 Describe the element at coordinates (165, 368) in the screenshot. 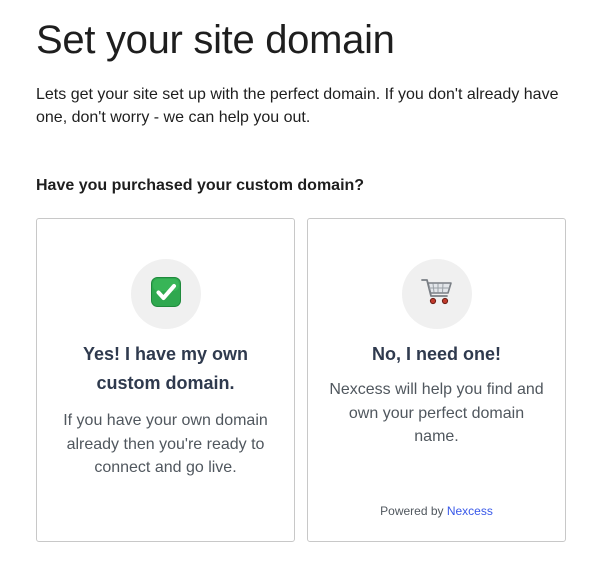

I see `have-domain-title: Yes! I have my own custom domain.` at that location.